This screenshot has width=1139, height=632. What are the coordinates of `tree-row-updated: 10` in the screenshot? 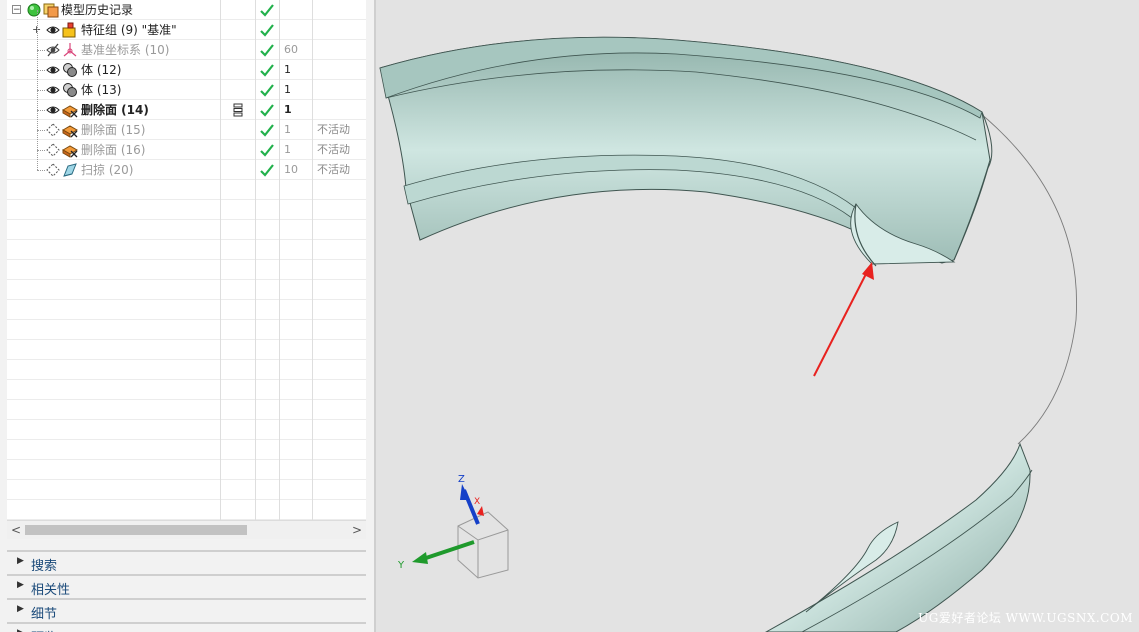 It's located at (291, 169).